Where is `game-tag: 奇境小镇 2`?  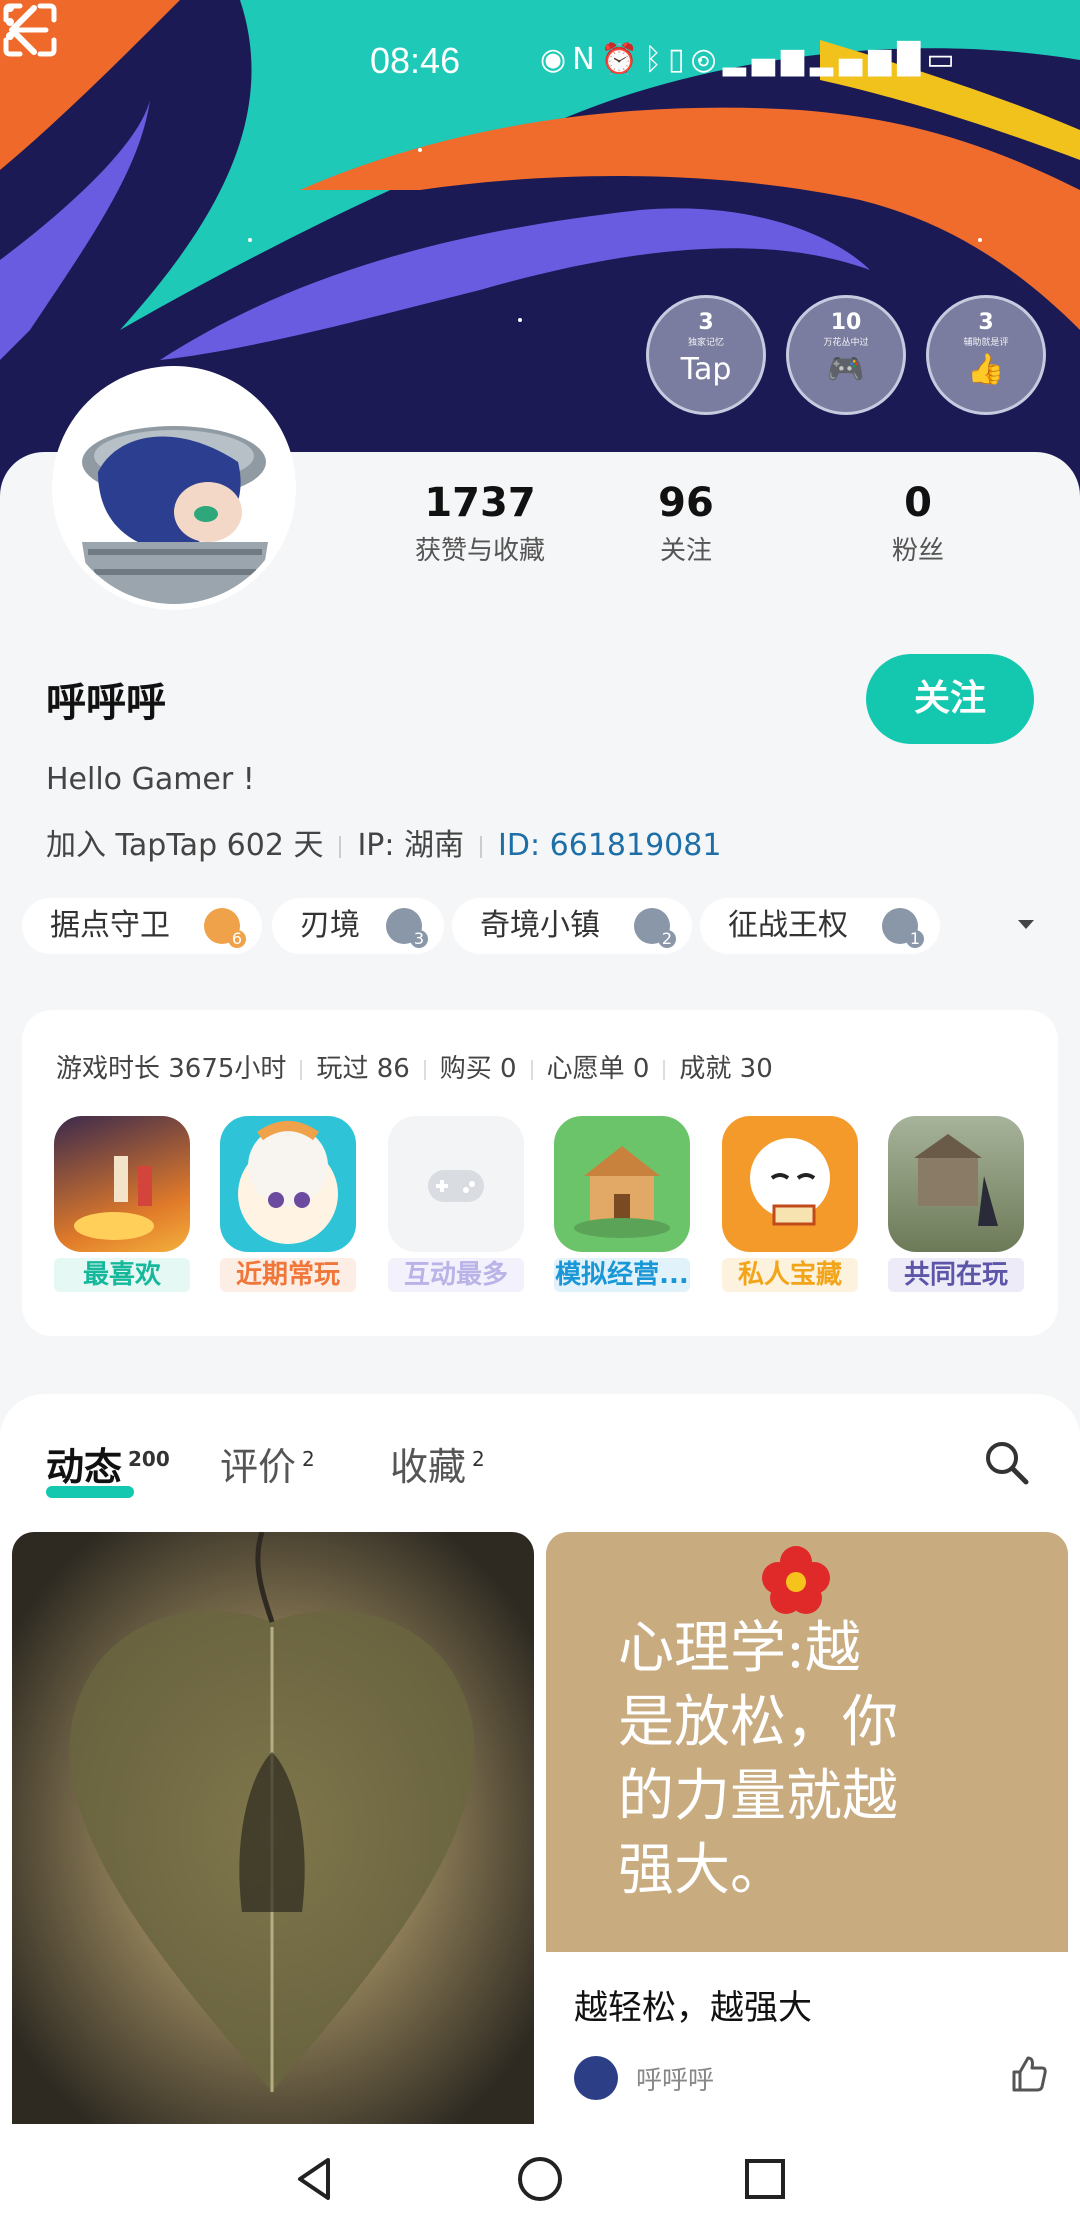
game-tag: 奇境小镇 2 is located at coordinates (572, 926).